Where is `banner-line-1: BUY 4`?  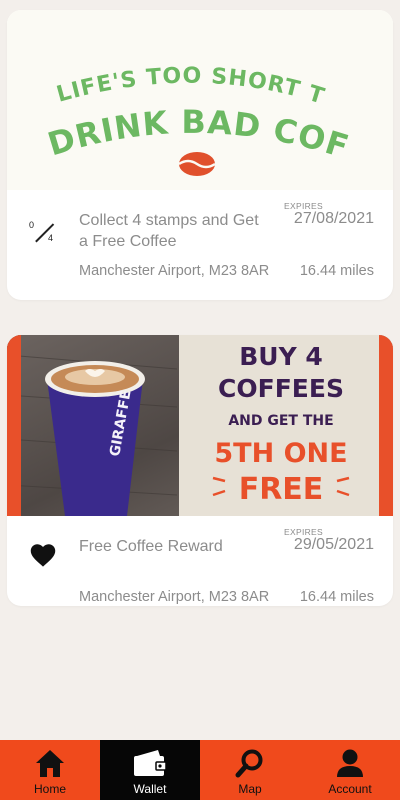 banner-line-1: BUY 4 is located at coordinates (281, 356).